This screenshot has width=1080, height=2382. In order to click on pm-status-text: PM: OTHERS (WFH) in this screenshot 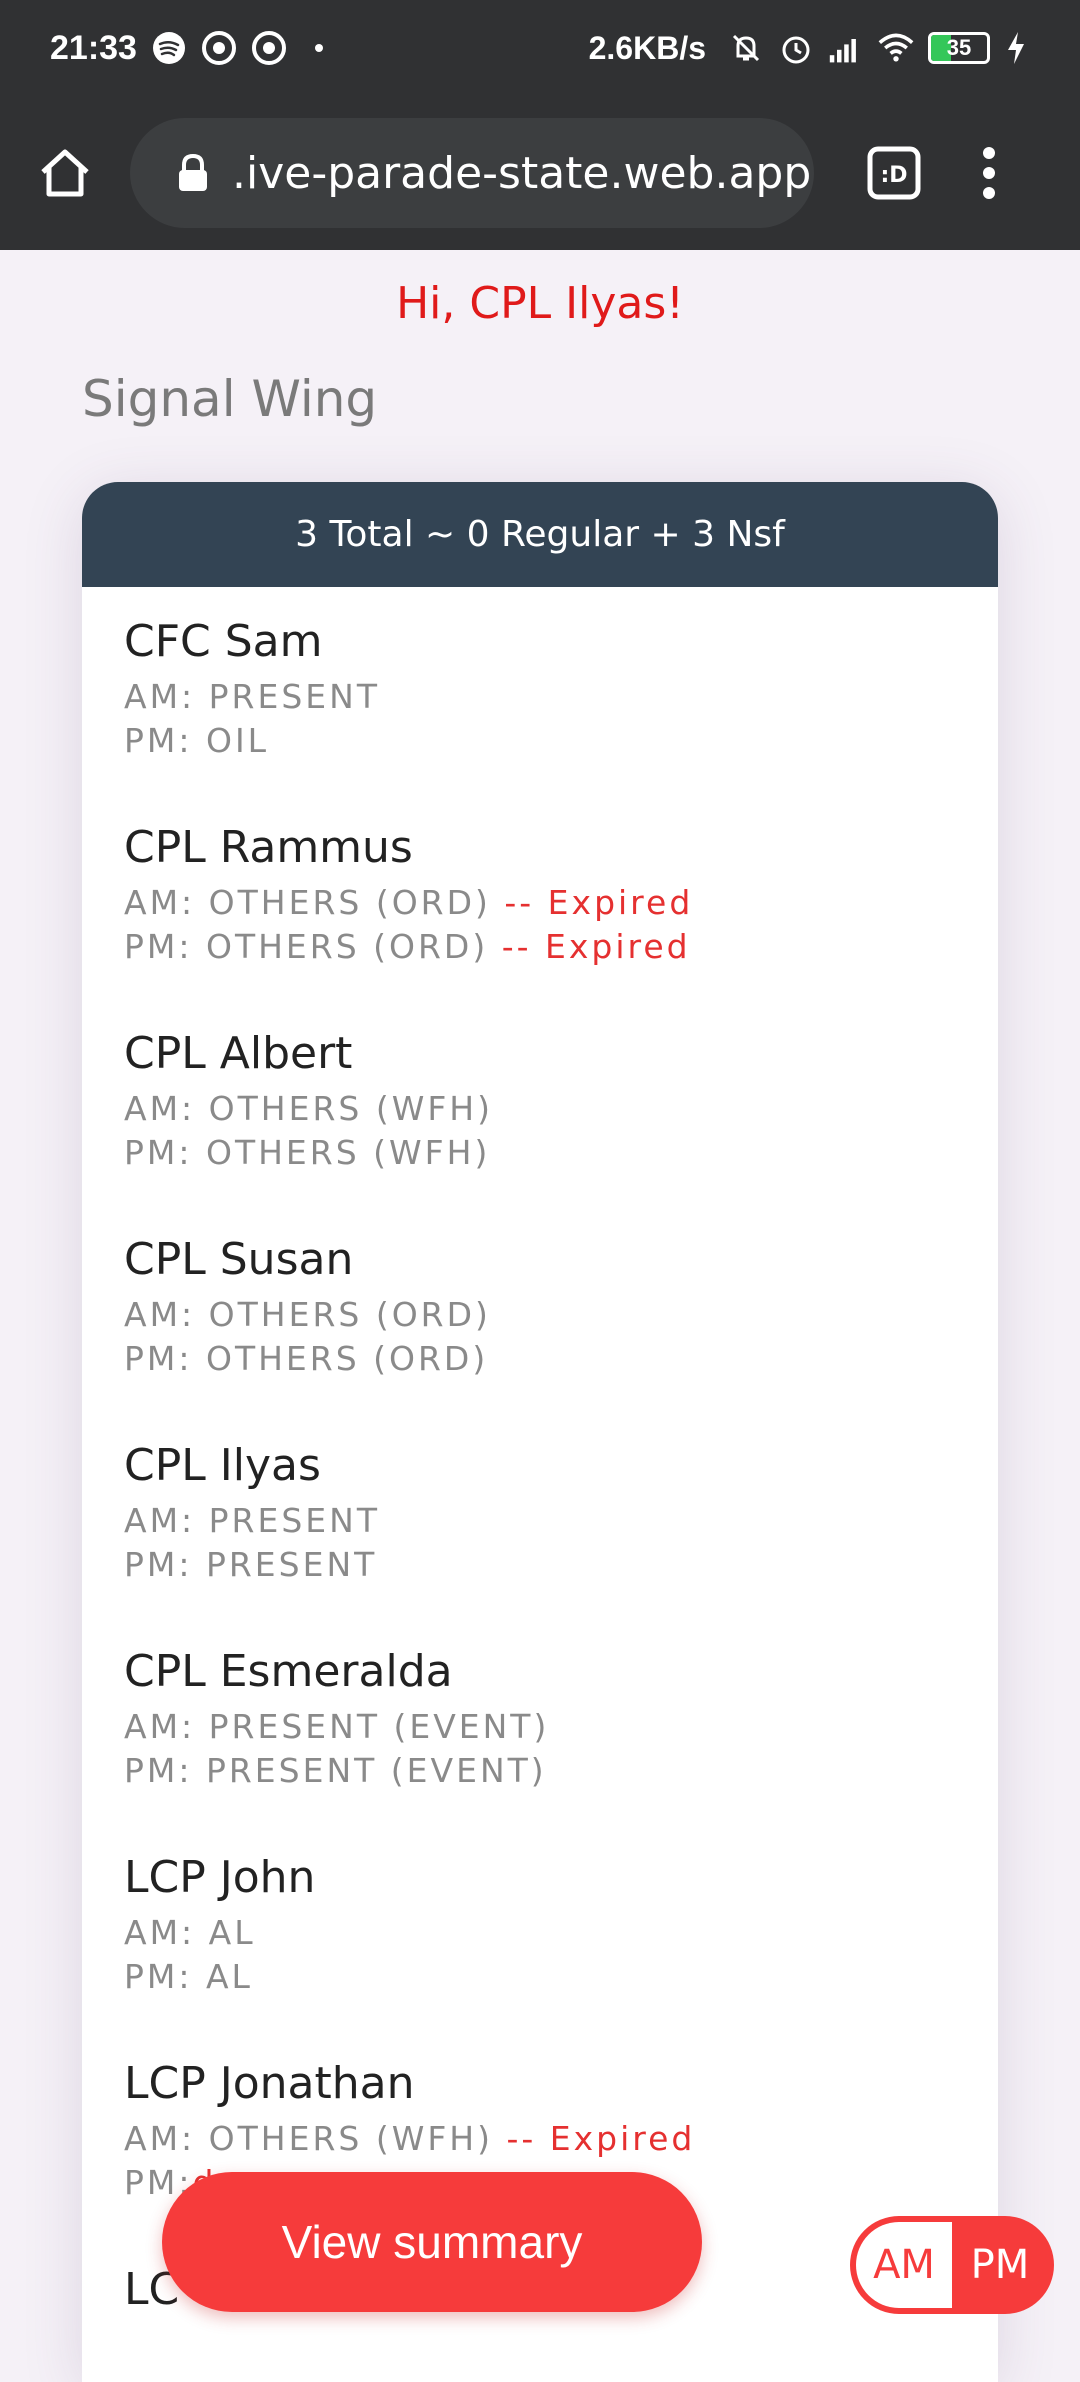, I will do `click(307, 1152)`.